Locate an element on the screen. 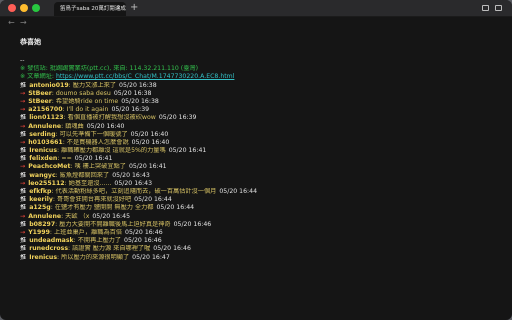 This screenshot has height=320, width=512. comment-text: : 所以壓力的來源很明顯了 is located at coordinates (93, 257).